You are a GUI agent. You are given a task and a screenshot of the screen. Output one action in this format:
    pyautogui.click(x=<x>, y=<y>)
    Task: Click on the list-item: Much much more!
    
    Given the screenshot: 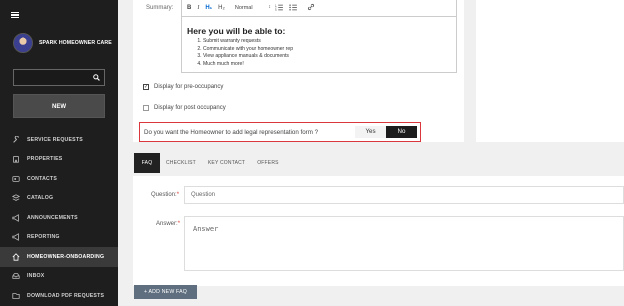 What is the action you would take?
    pyautogui.click(x=248, y=65)
    